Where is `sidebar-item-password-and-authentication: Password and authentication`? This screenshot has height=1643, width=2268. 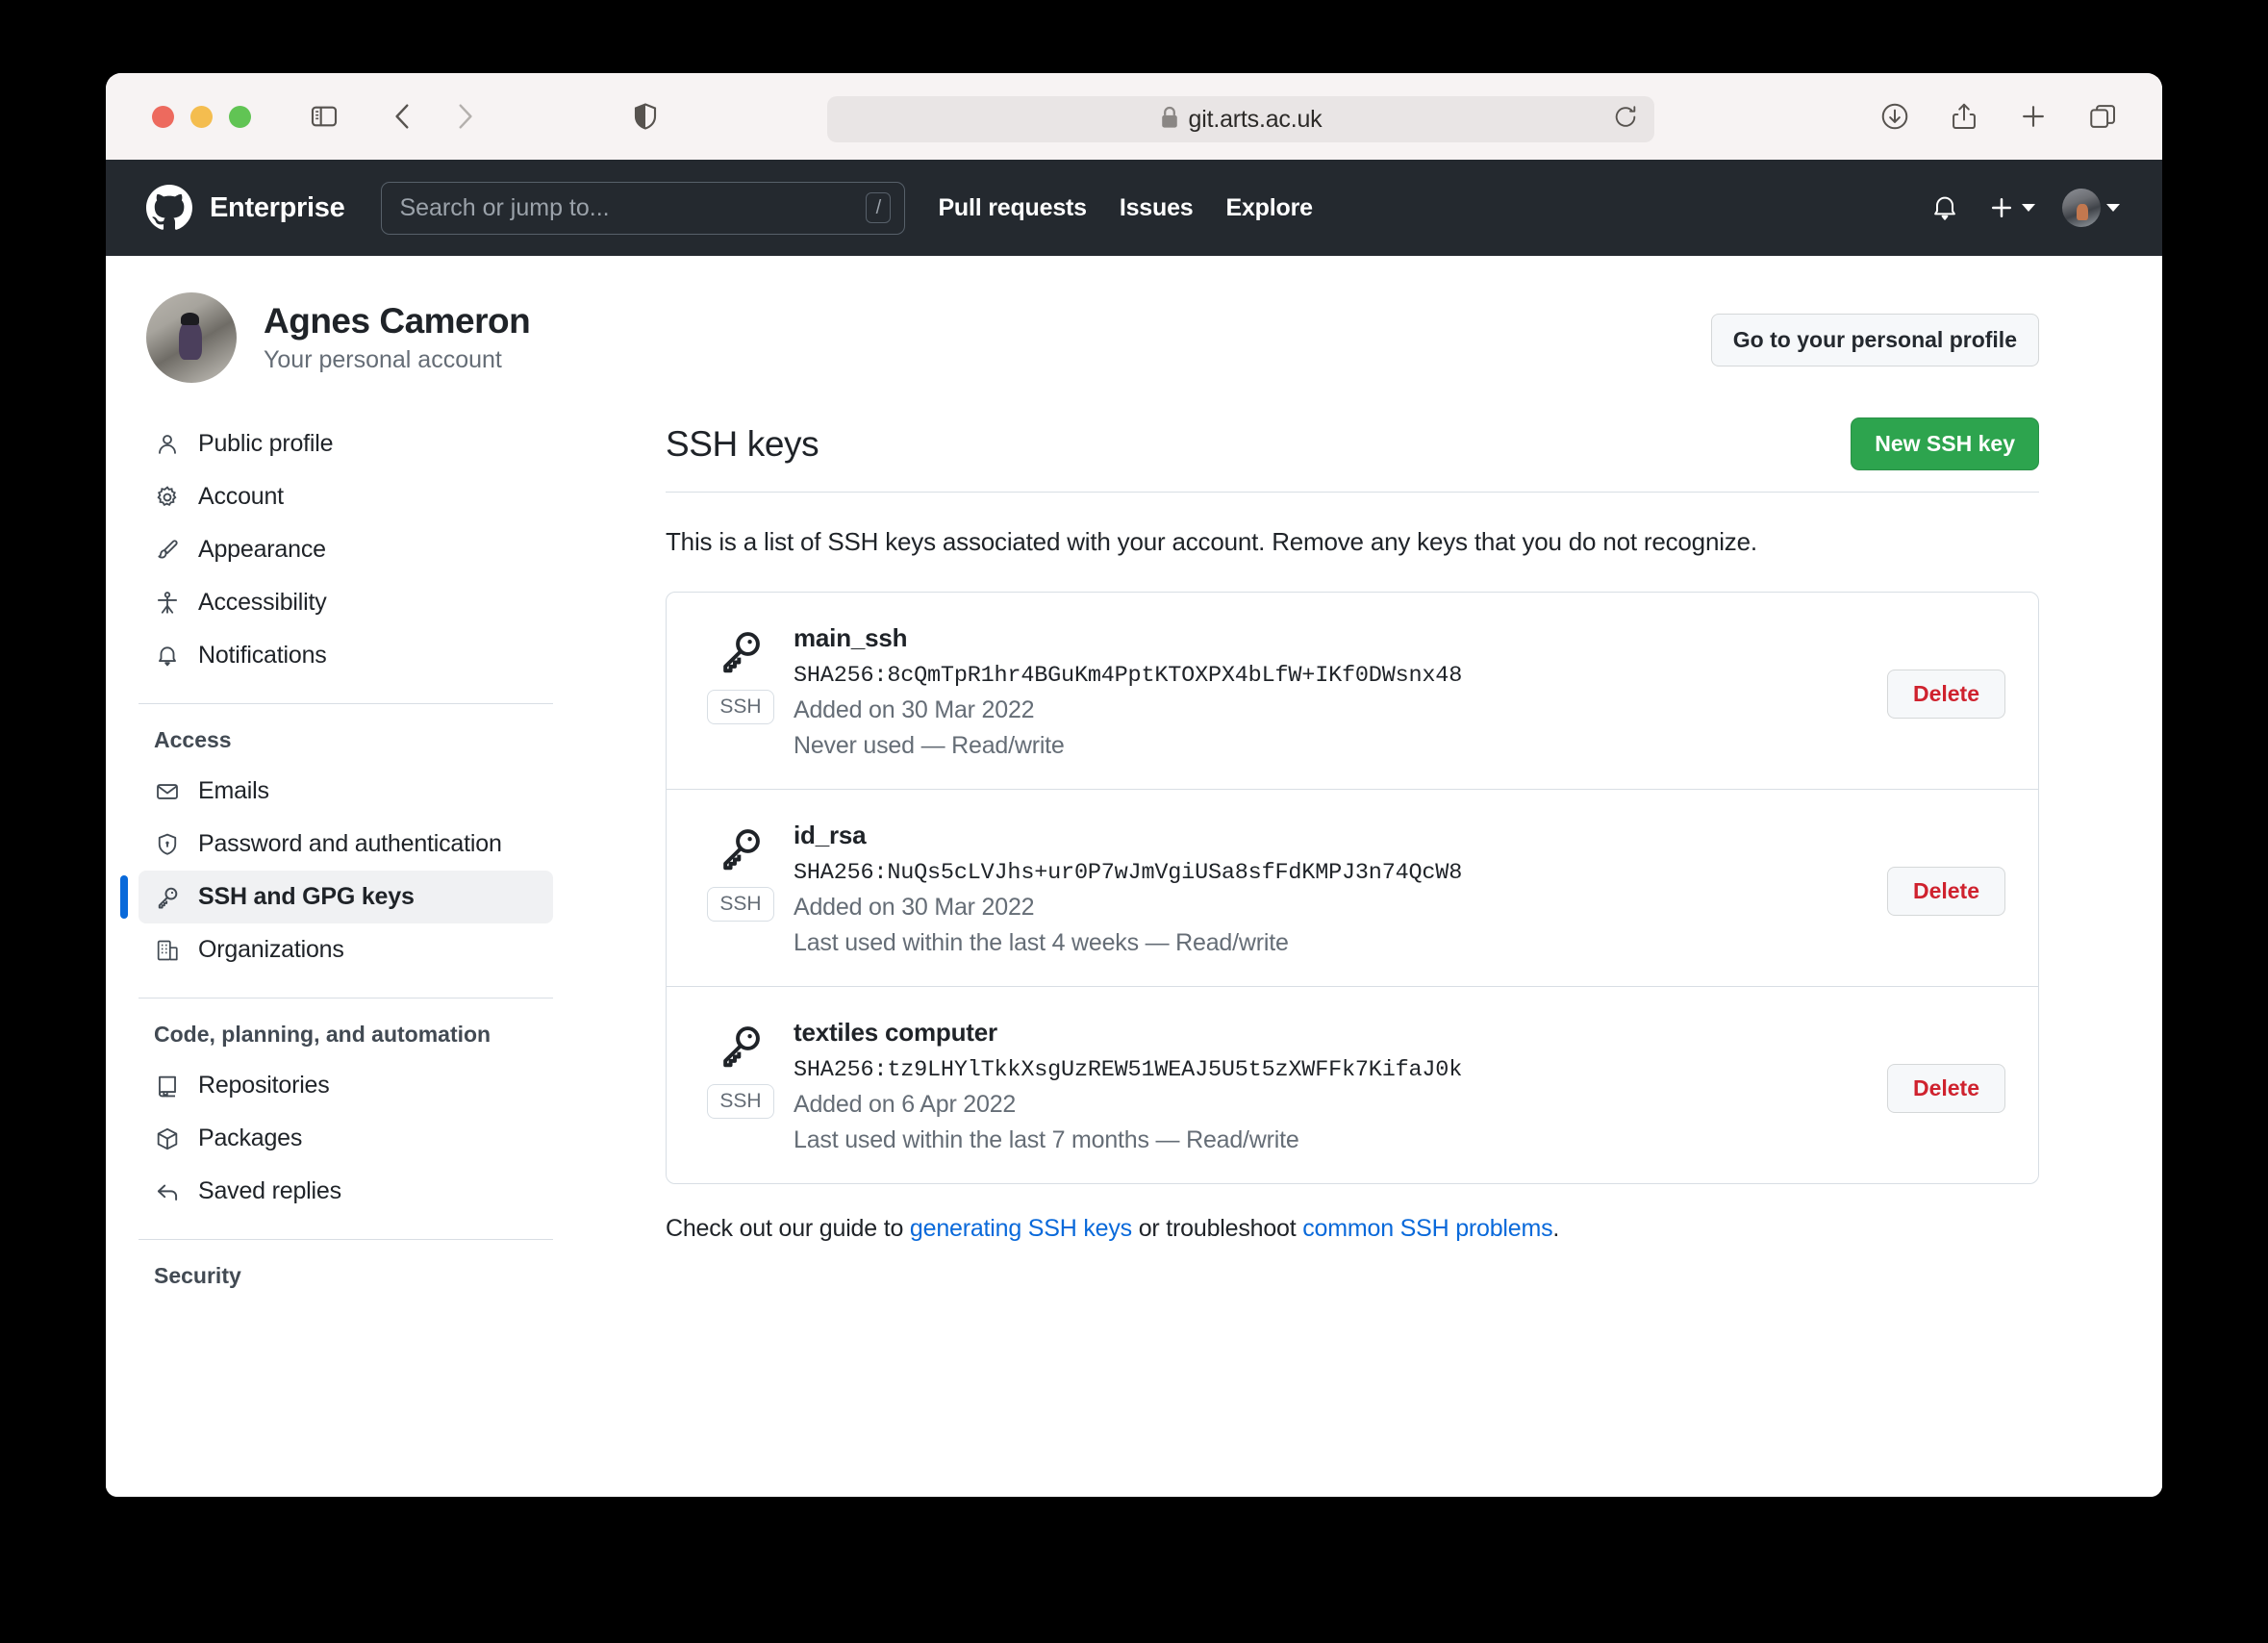
sidebar-item-password-and-authentication: Password and authentication is located at coordinates (346, 844).